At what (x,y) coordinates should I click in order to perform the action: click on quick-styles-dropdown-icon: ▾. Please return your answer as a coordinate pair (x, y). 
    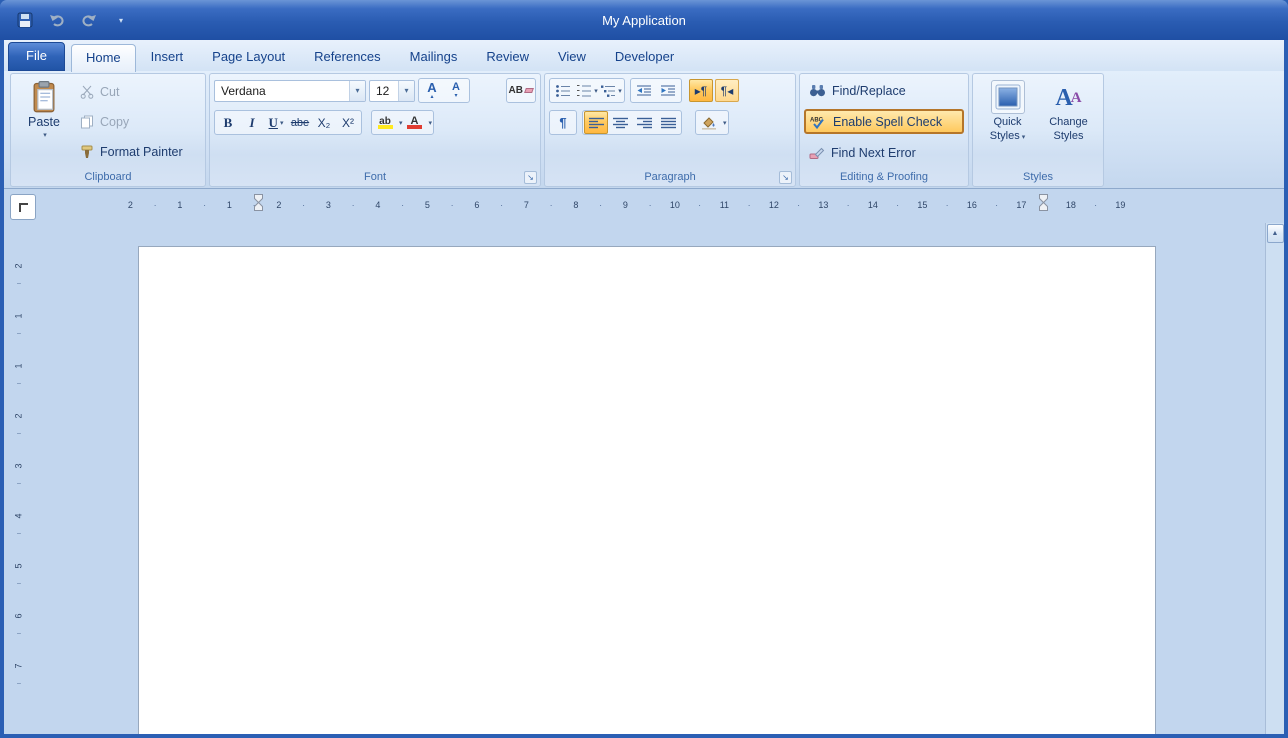
    Looking at the image, I should click on (1024, 137).